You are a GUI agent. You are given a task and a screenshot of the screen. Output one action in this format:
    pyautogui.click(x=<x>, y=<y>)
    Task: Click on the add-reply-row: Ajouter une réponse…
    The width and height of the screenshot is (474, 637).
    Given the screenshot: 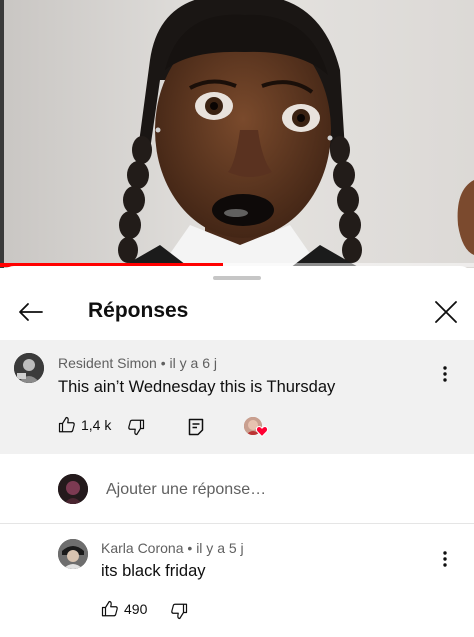 What is the action you would take?
    pyautogui.click(x=237, y=489)
    